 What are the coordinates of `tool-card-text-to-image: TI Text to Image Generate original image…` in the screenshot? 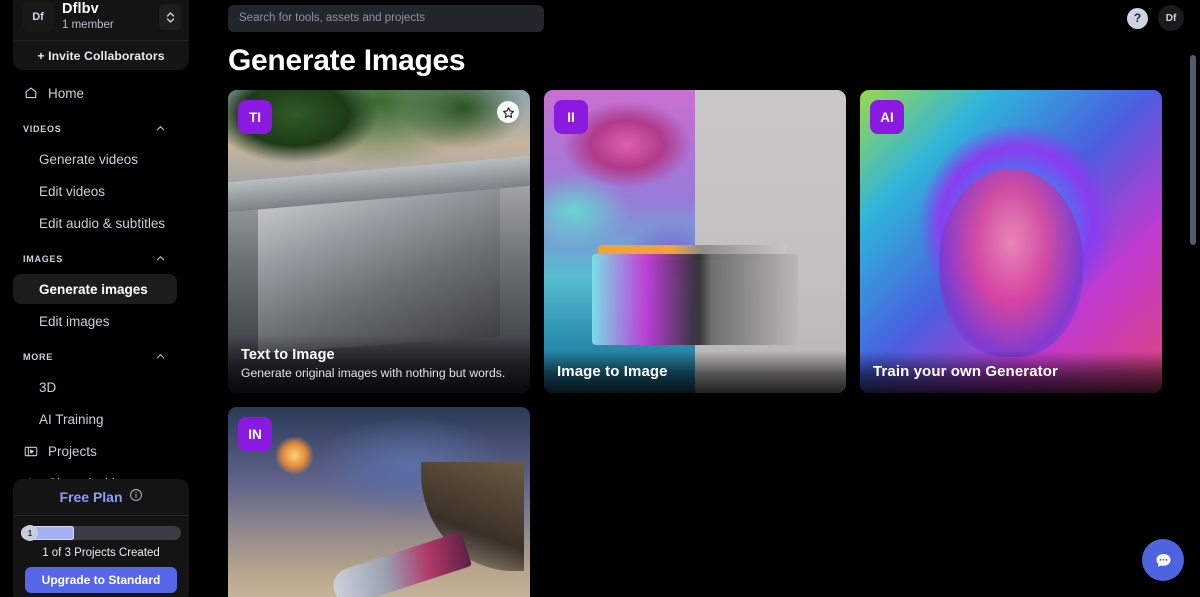 It's located at (379, 241).